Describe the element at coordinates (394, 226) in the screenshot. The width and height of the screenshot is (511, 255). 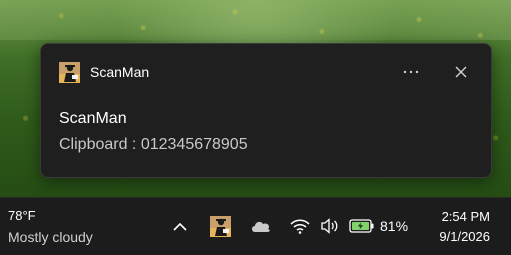
I see `battery-percentage: 81%` at that location.